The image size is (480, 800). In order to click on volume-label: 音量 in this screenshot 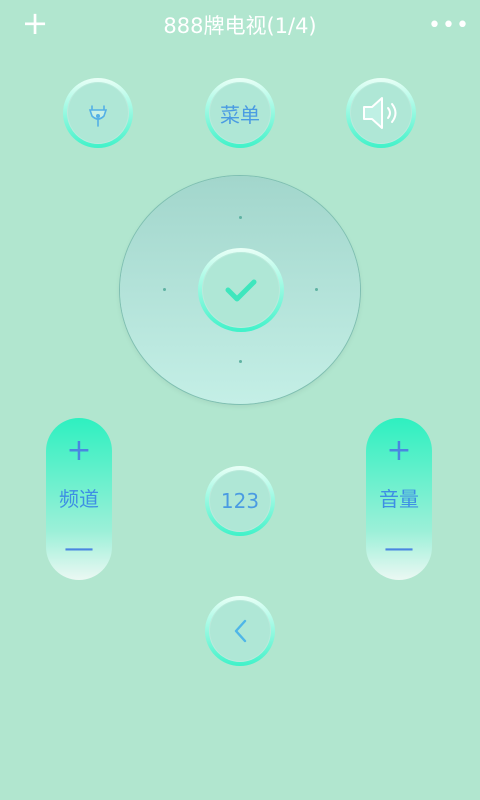, I will do `click(399, 499)`.